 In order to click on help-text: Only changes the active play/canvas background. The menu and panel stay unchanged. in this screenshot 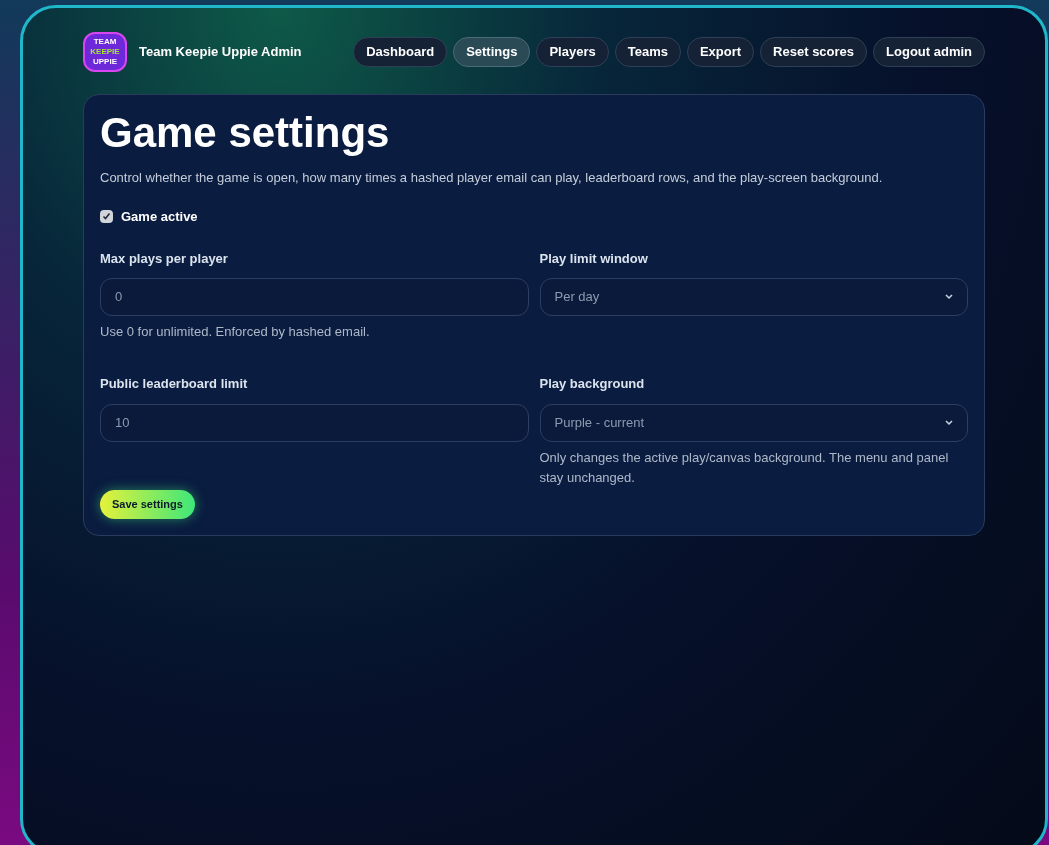, I will do `click(744, 467)`.